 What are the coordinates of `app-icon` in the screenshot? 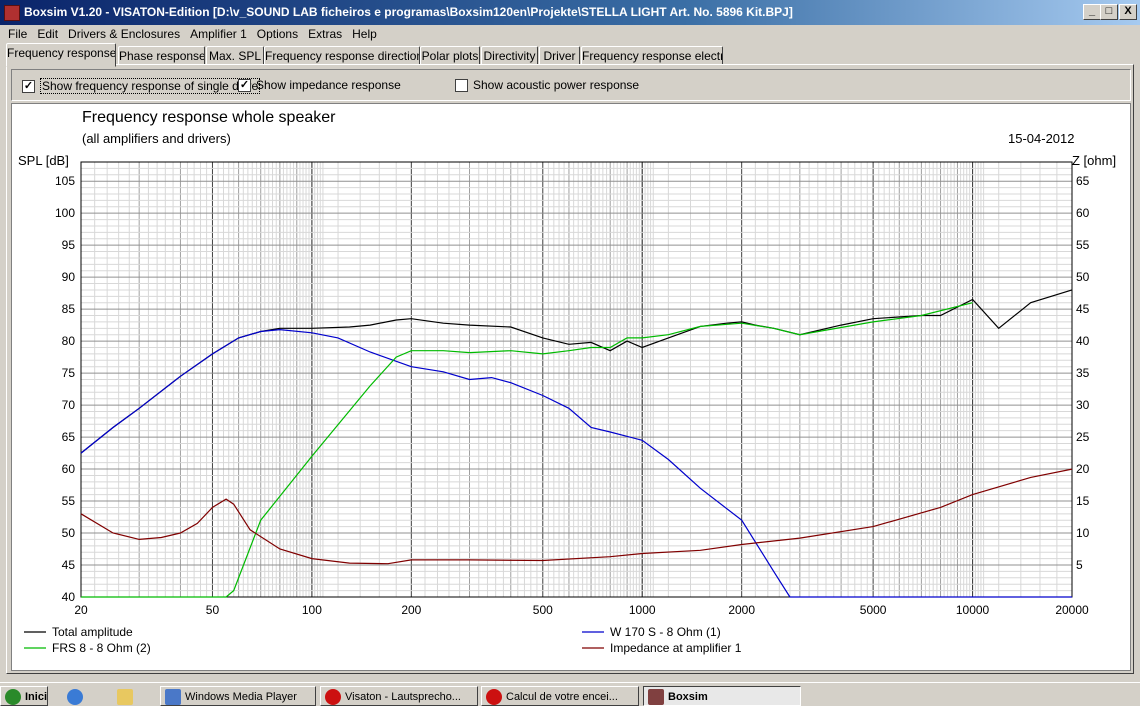 It's located at (12, 13).